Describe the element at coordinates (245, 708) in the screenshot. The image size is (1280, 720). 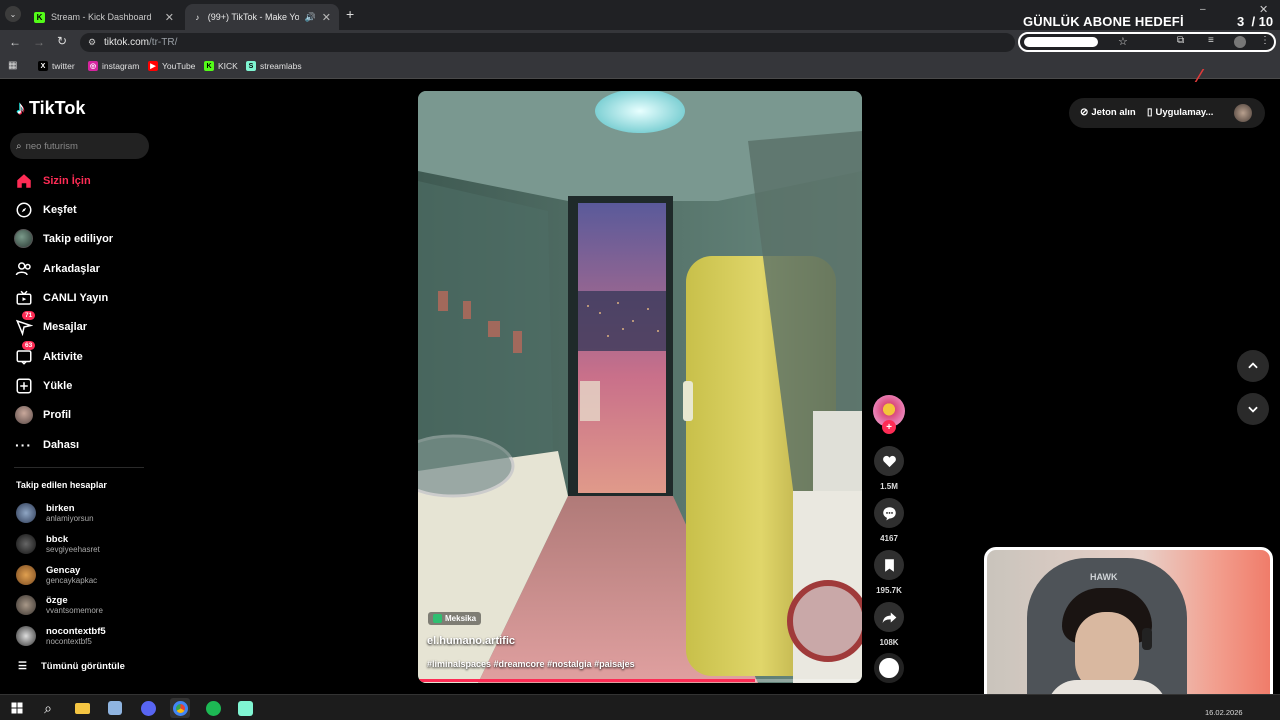
I see `streamlabs-icon` at that location.